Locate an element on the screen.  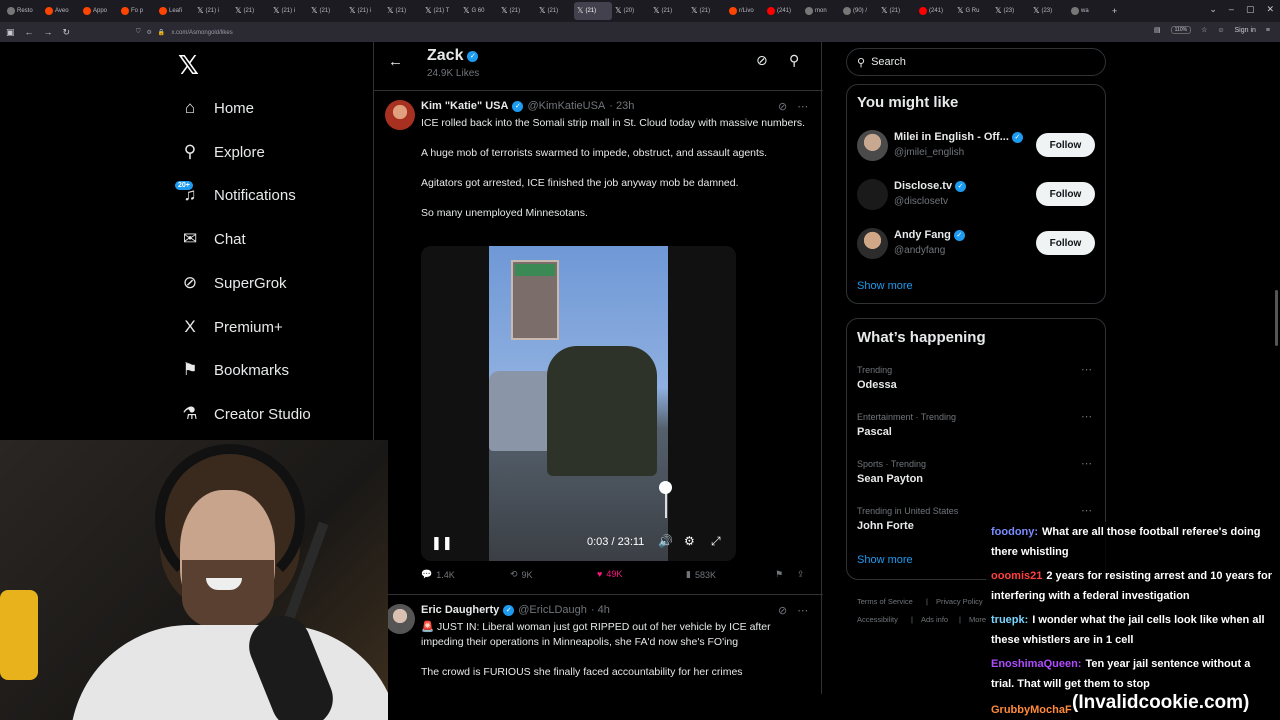
nav-item-notifications: ♫ Notifications is located at coordinates (238, 195).